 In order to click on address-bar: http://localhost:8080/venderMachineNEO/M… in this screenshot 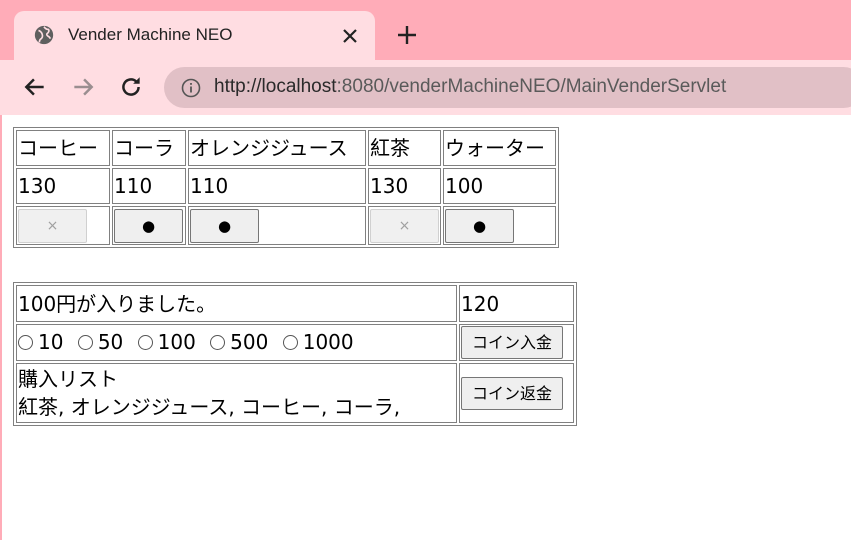, I will do `click(507, 87)`.